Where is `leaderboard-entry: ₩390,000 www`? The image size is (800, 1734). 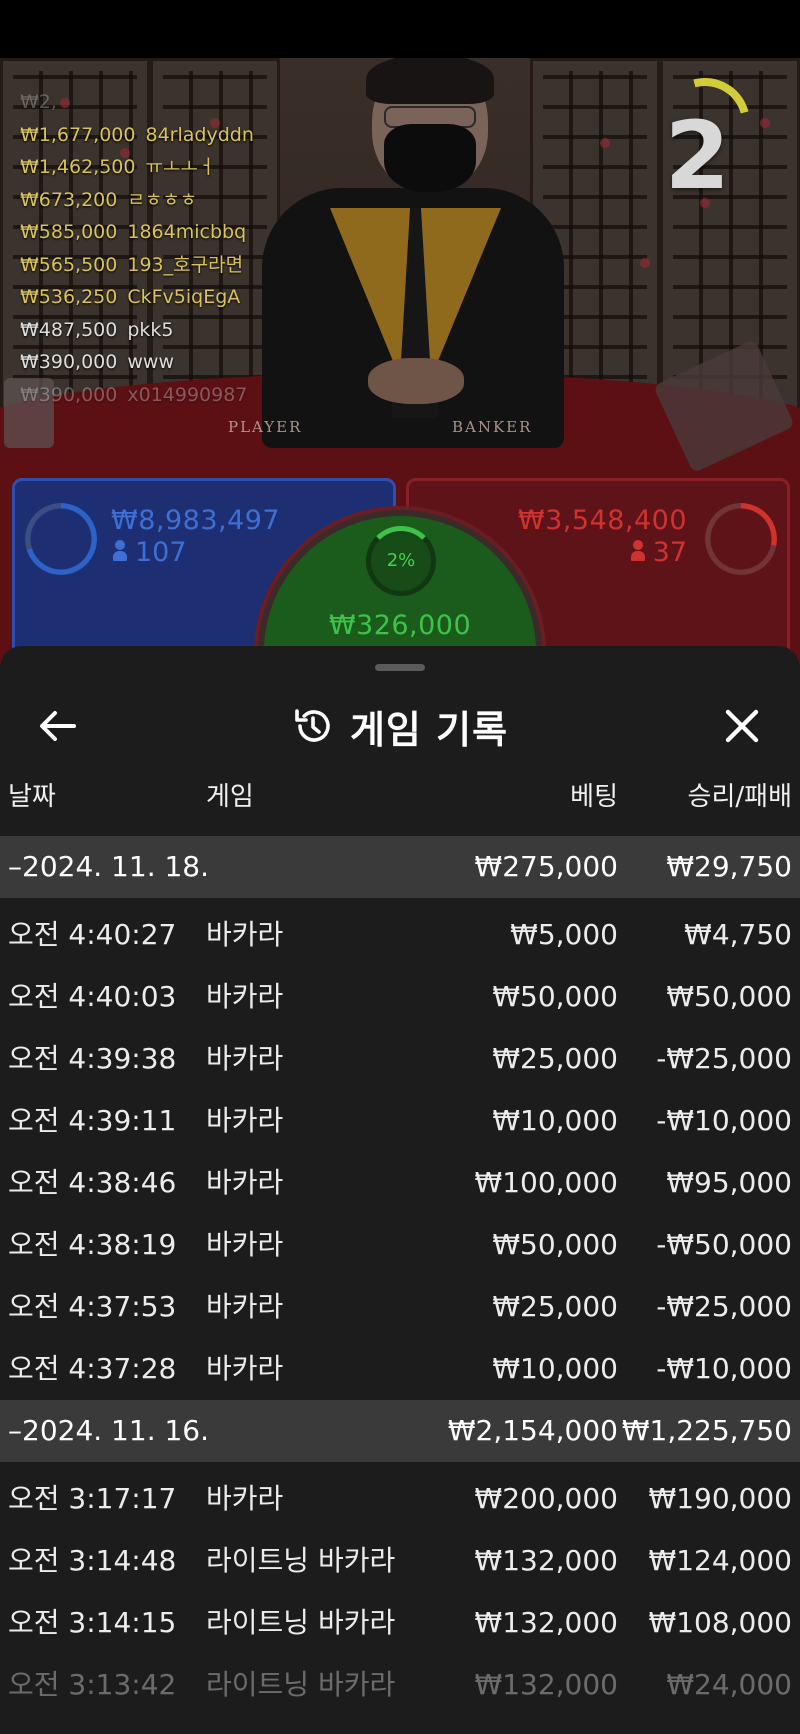 leaderboard-entry: ₩390,000 www is located at coordinates (137, 362).